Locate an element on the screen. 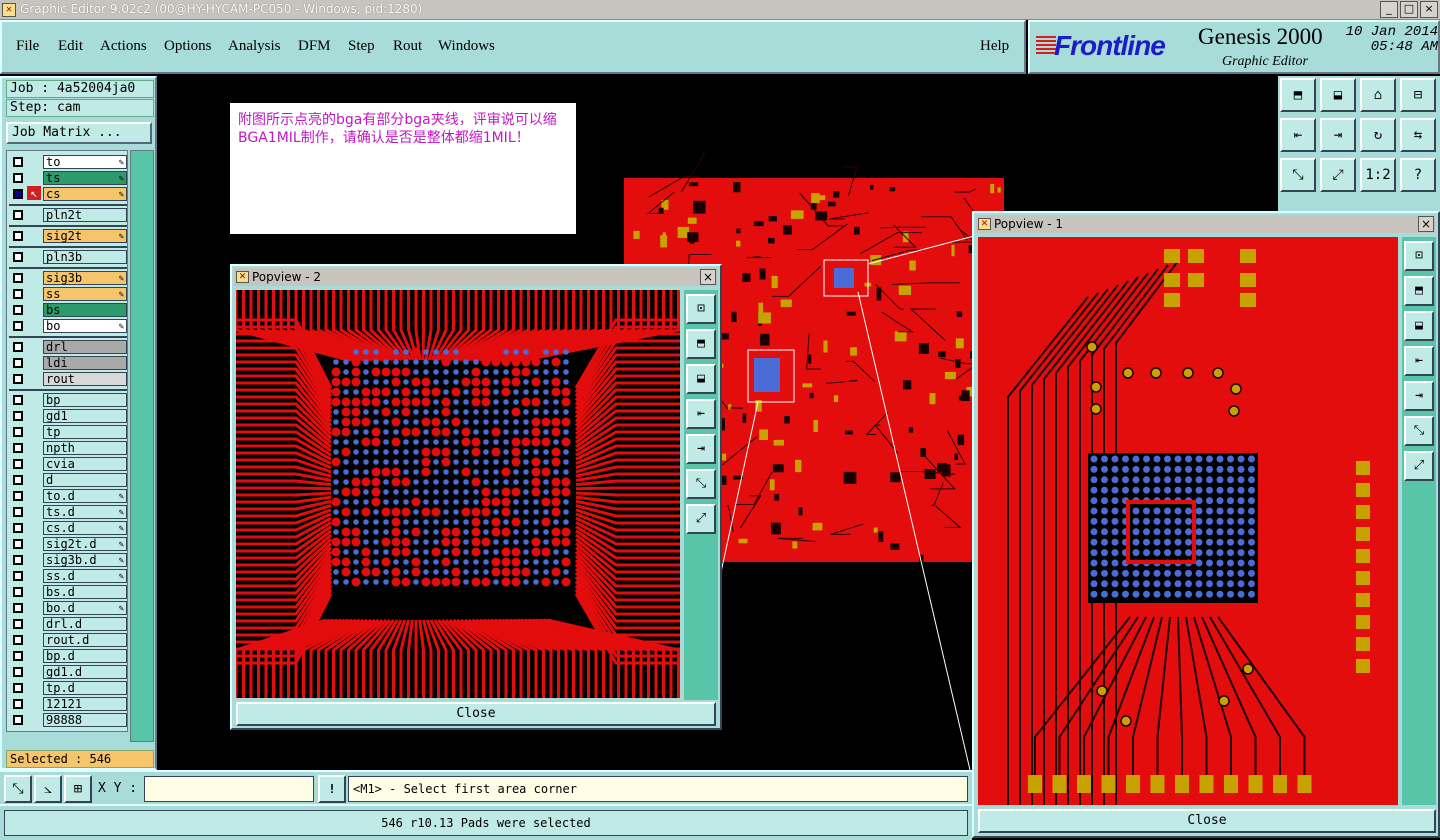 This screenshot has width=1440, height=840. layer-row-ss.d: ss.d ✎ is located at coordinates (68, 576).